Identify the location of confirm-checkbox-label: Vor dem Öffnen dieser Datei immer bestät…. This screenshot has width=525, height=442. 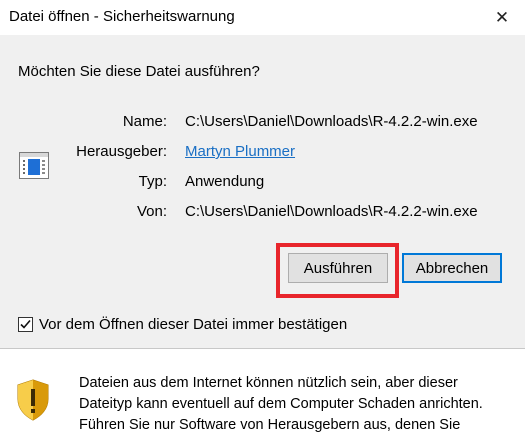
(193, 324).